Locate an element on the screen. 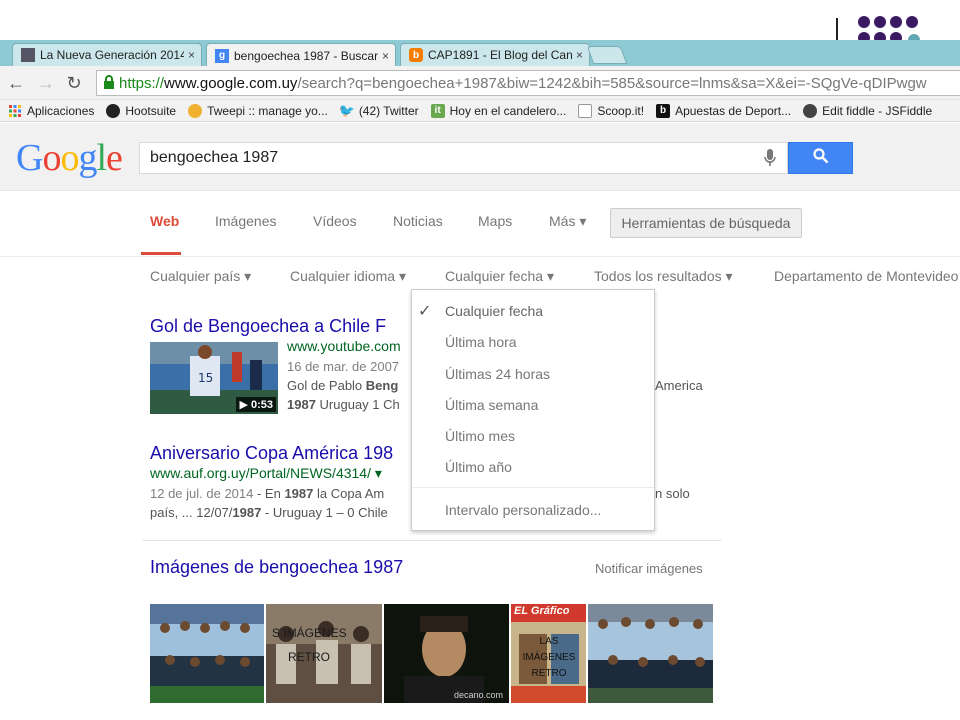 The width and height of the screenshot is (960, 720). cloud-icon is located at coordinates (810, 110).